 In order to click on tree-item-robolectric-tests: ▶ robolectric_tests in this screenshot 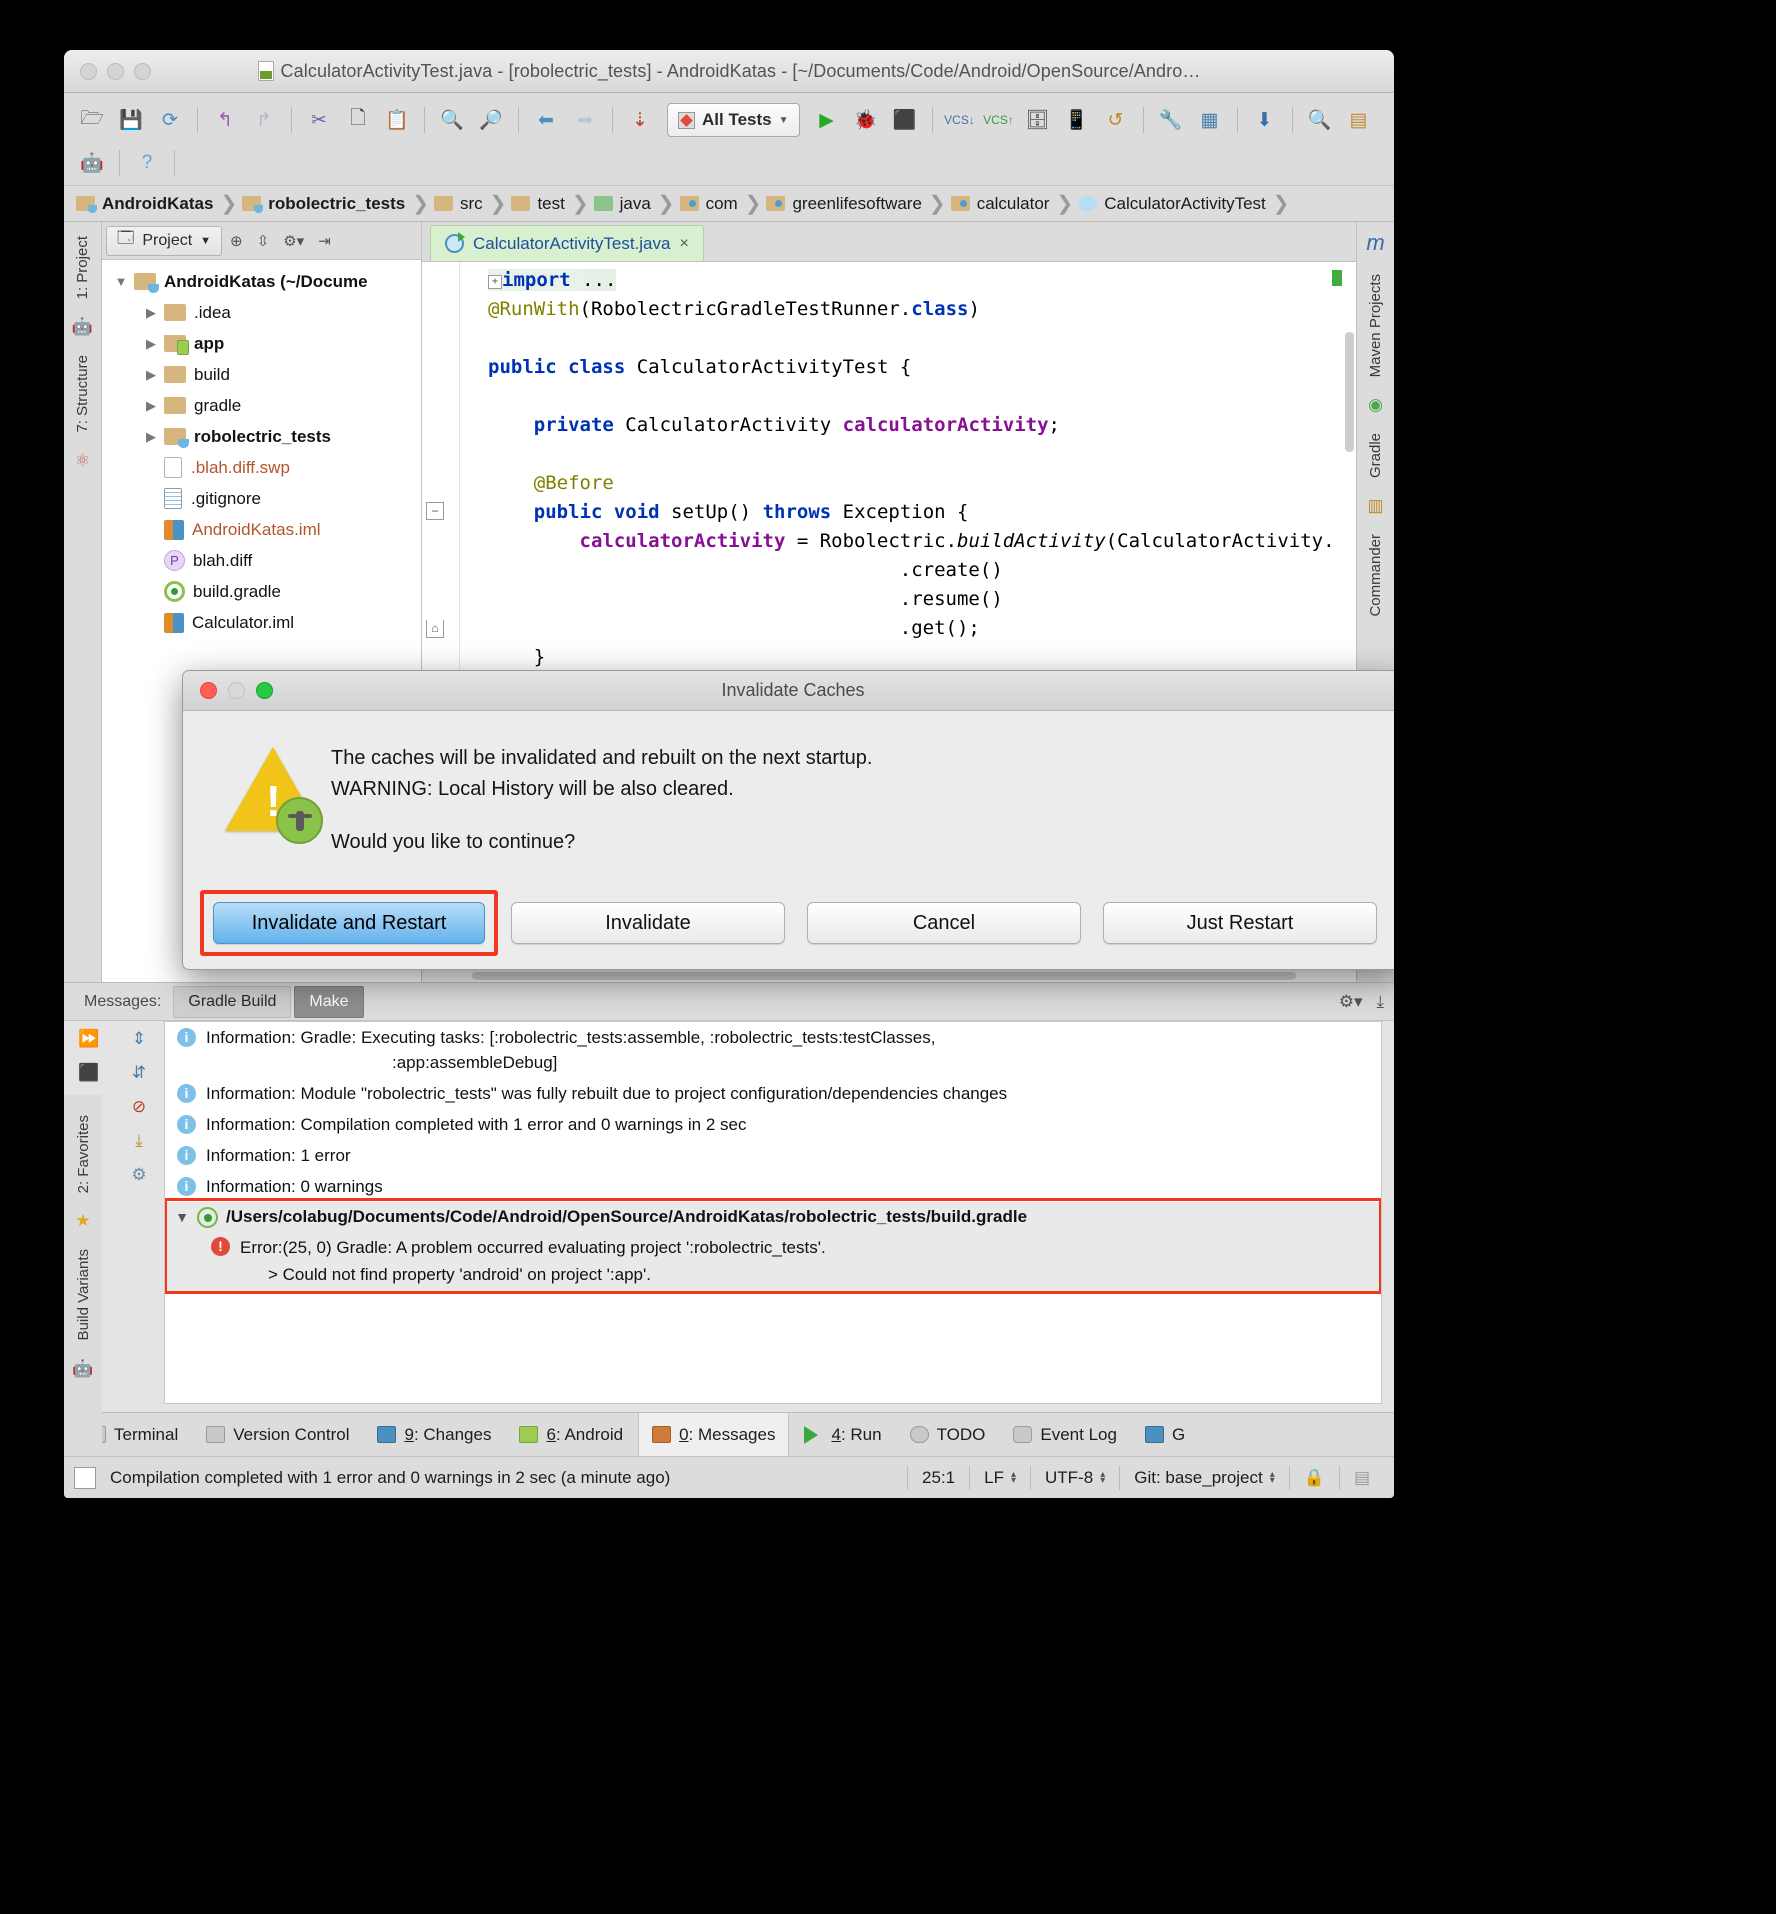, I will do `click(261, 436)`.